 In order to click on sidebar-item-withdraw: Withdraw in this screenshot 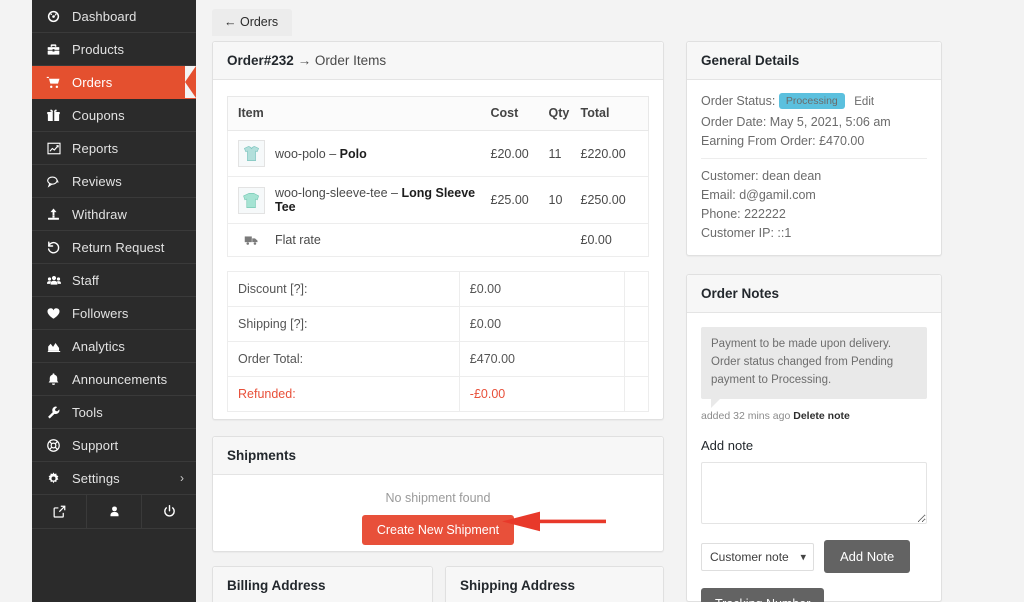, I will do `click(114, 214)`.